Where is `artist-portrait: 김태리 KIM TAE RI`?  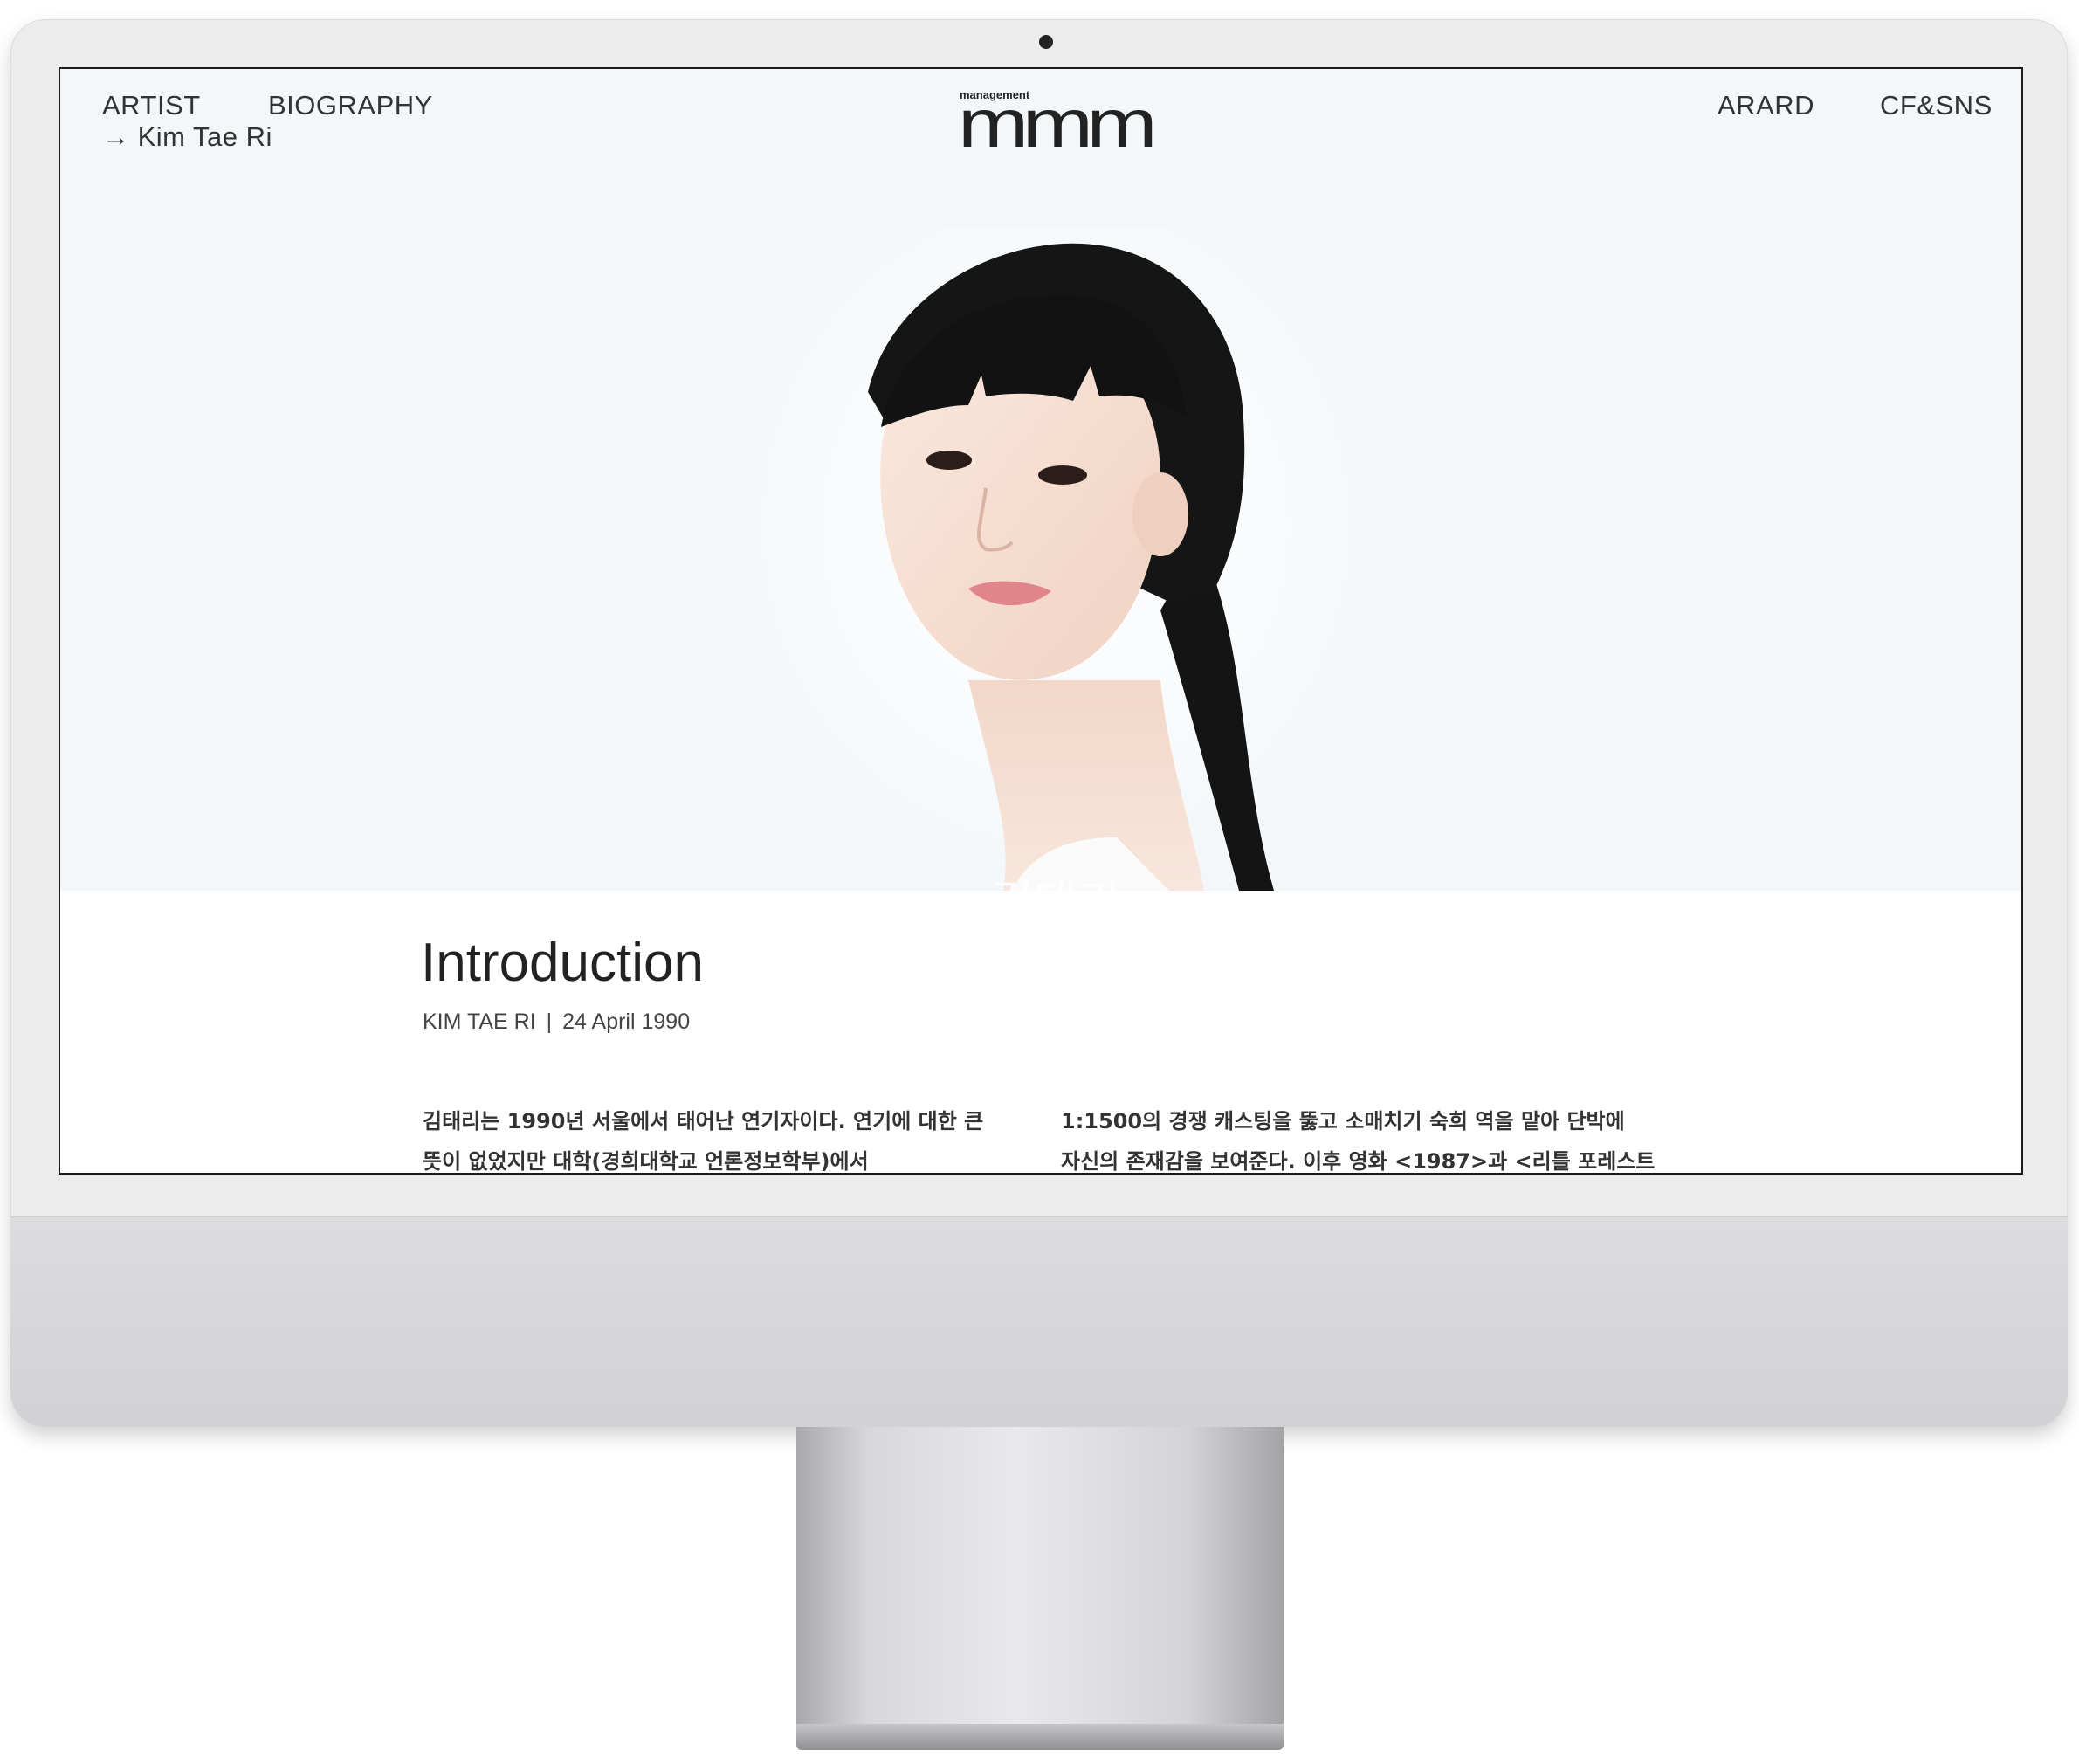
artist-portrait: 김태리 KIM TAE RI is located at coordinates (1055, 602).